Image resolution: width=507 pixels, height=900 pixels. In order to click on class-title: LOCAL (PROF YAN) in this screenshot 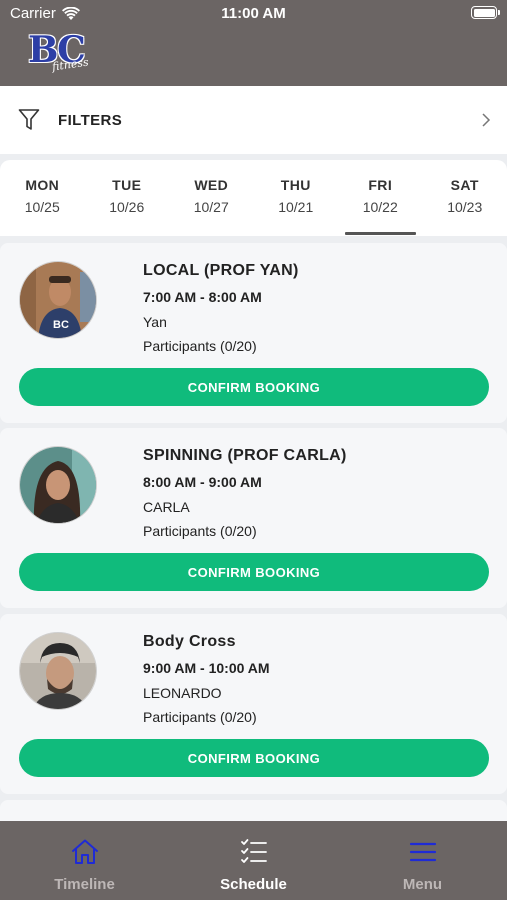, I will do `click(221, 270)`.